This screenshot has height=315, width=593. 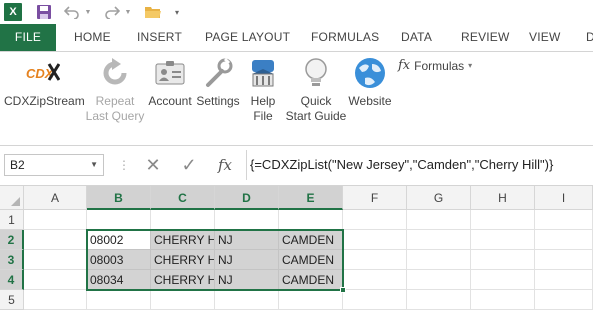 What do you see at coordinates (311, 198) in the screenshot?
I see `column-header-e: E` at bounding box center [311, 198].